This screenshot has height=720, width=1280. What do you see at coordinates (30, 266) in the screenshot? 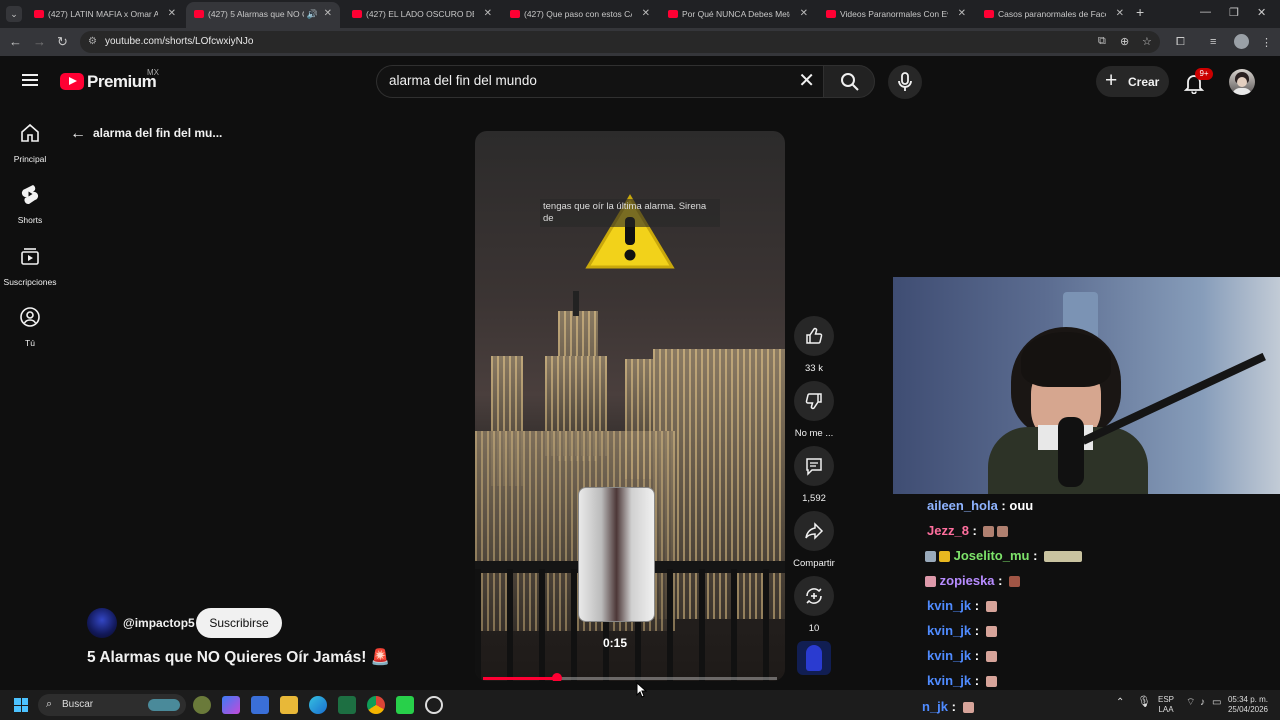
I see `sidebar-item-subscriptions: Suscripciones` at bounding box center [30, 266].